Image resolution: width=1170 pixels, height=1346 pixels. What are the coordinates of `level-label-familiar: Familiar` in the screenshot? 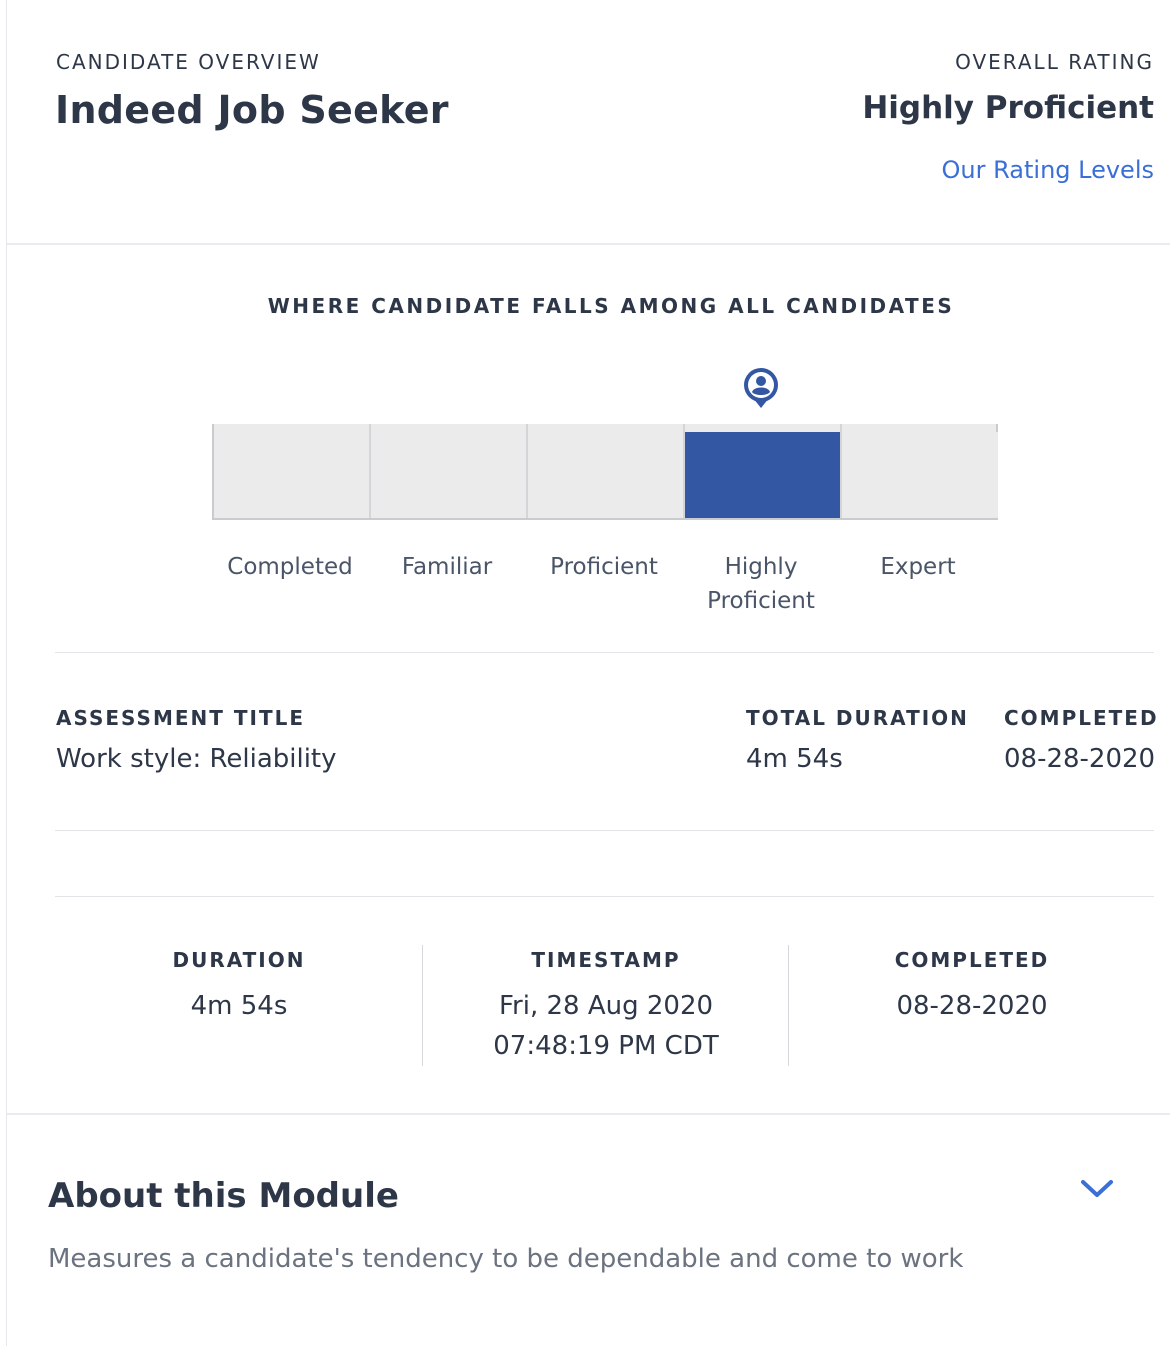 It's located at (447, 567).